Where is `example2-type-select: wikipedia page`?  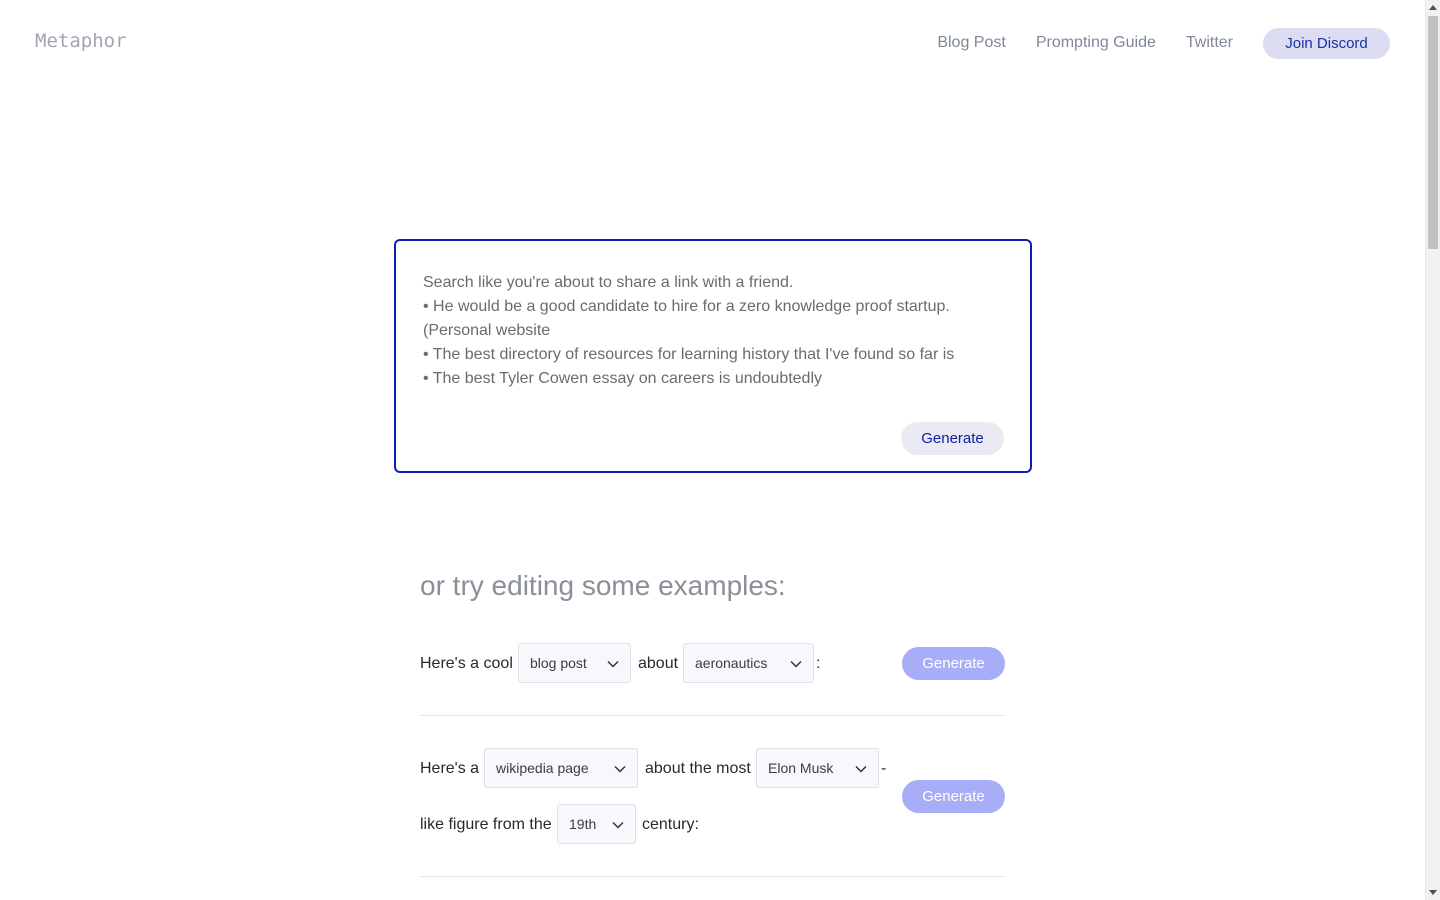 example2-type-select: wikipedia page is located at coordinates (561, 768).